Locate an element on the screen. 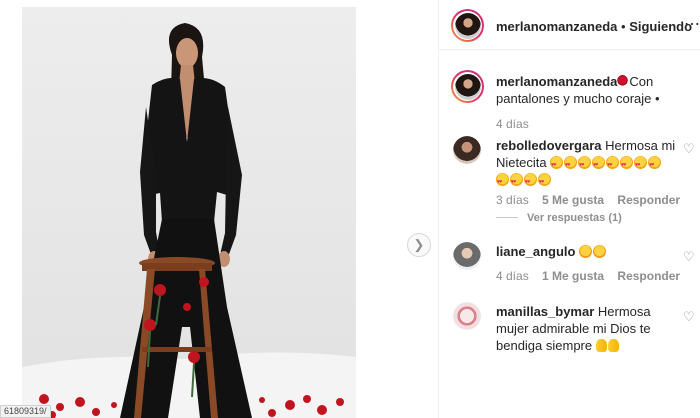  caption-time: 4 días is located at coordinates (512, 124).